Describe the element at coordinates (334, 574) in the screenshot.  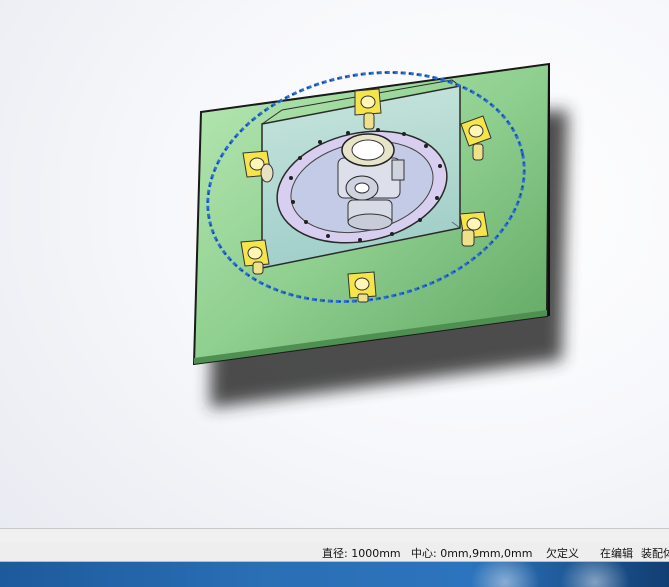
I see `windows-taskbar` at that location.